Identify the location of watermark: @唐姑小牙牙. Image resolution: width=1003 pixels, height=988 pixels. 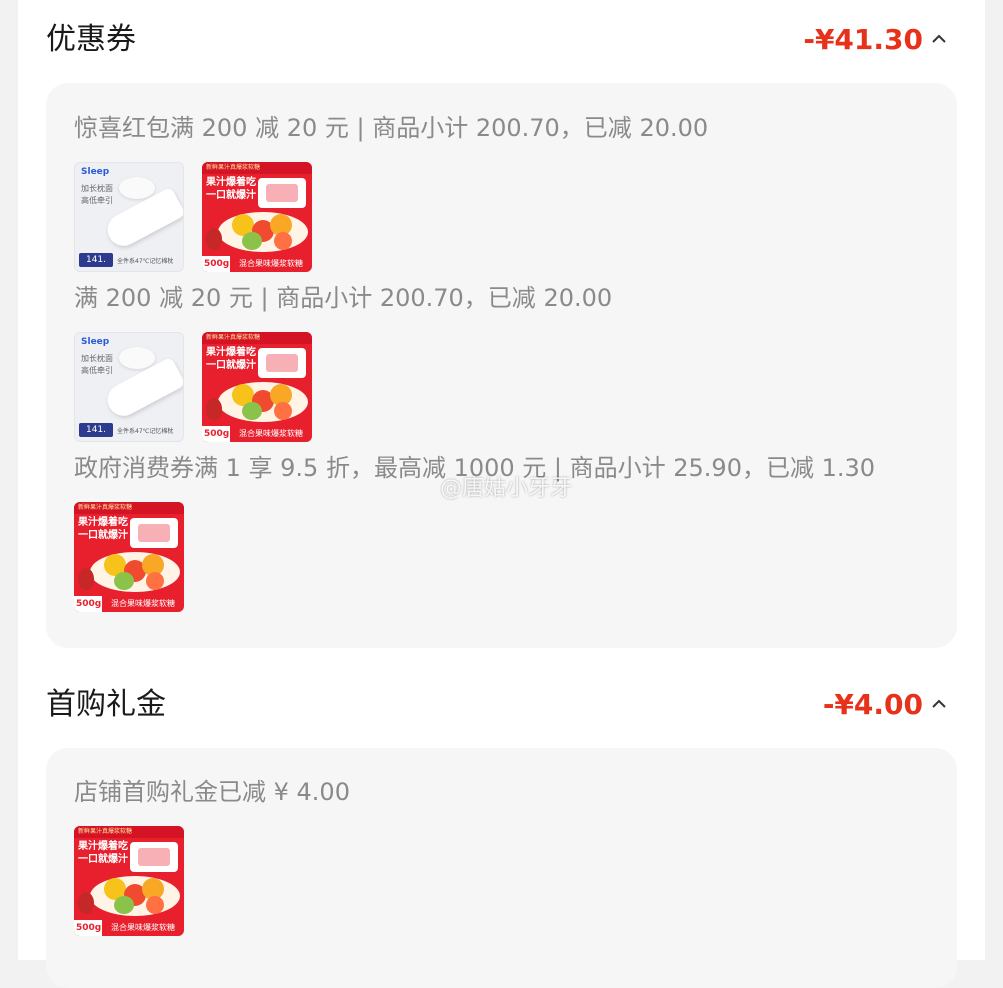
(506, 488).